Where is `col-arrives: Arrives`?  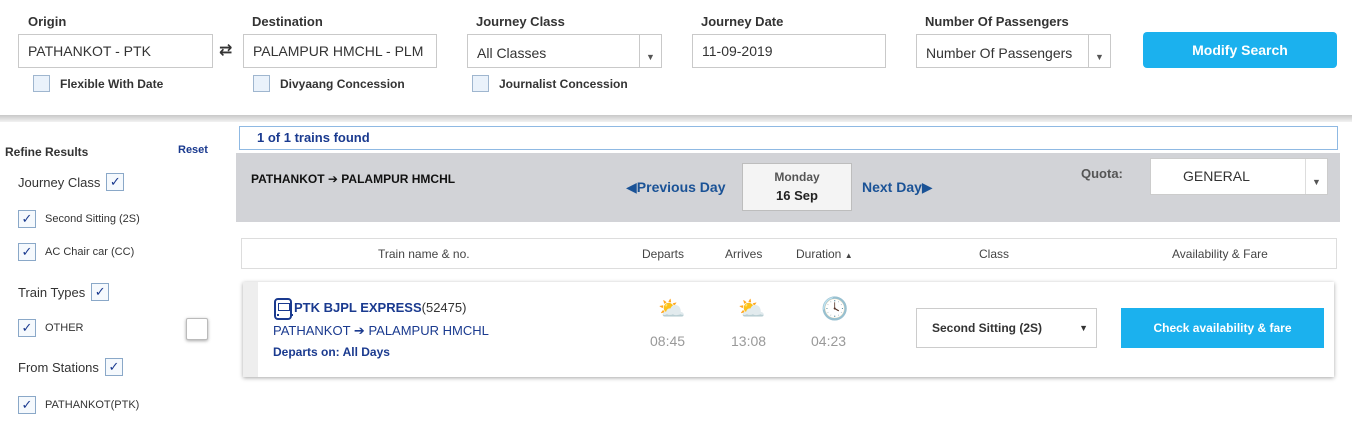
col-arrives: Arrives is located at coordinates (744, 254).